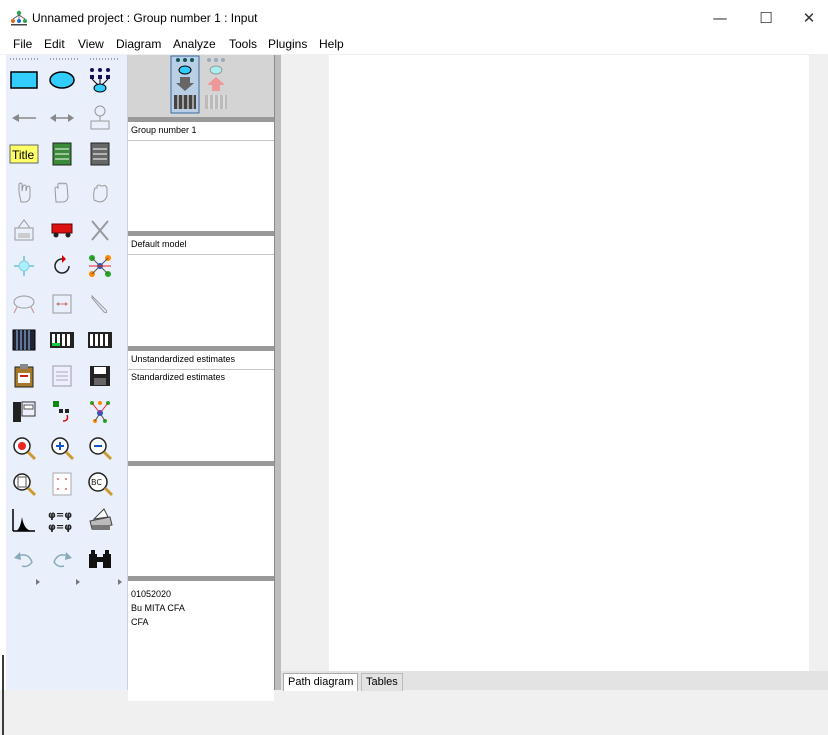 The image size is (828, 735). I want to click on format-item-standardized: Standardized estimates, so click(201, 377).